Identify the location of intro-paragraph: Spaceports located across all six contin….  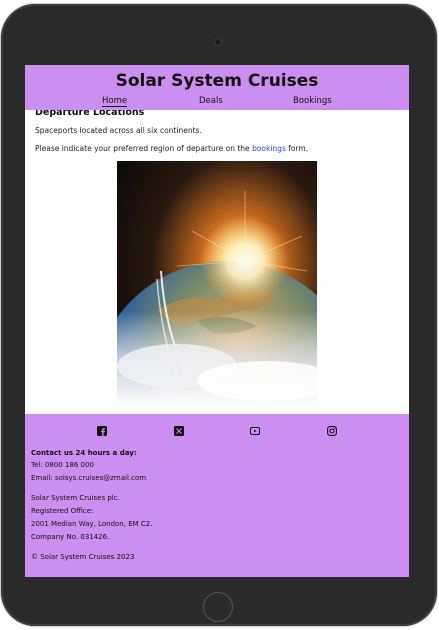
(118, 130).